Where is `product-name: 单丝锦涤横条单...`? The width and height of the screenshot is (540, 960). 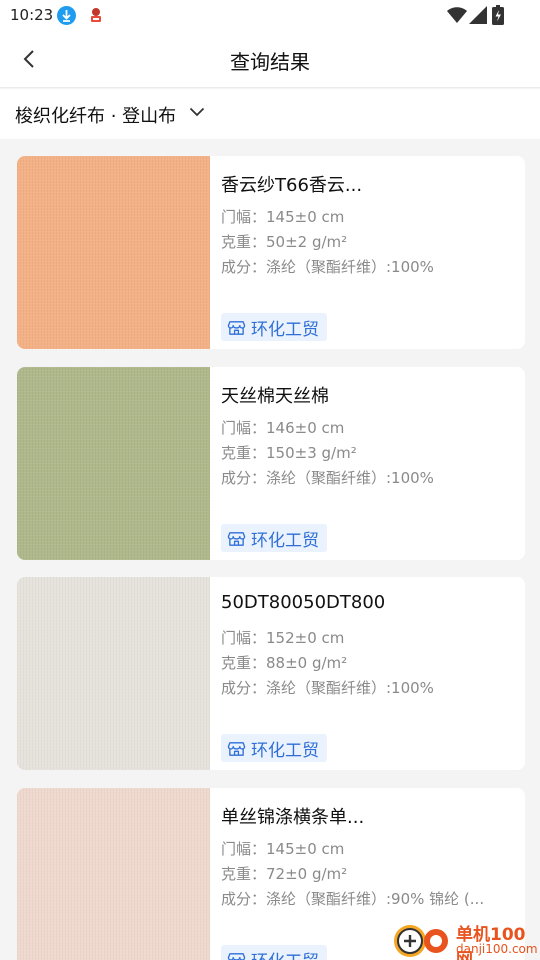
product-name: 单丝锦涤横条单... is located at coordinates (293, 817).